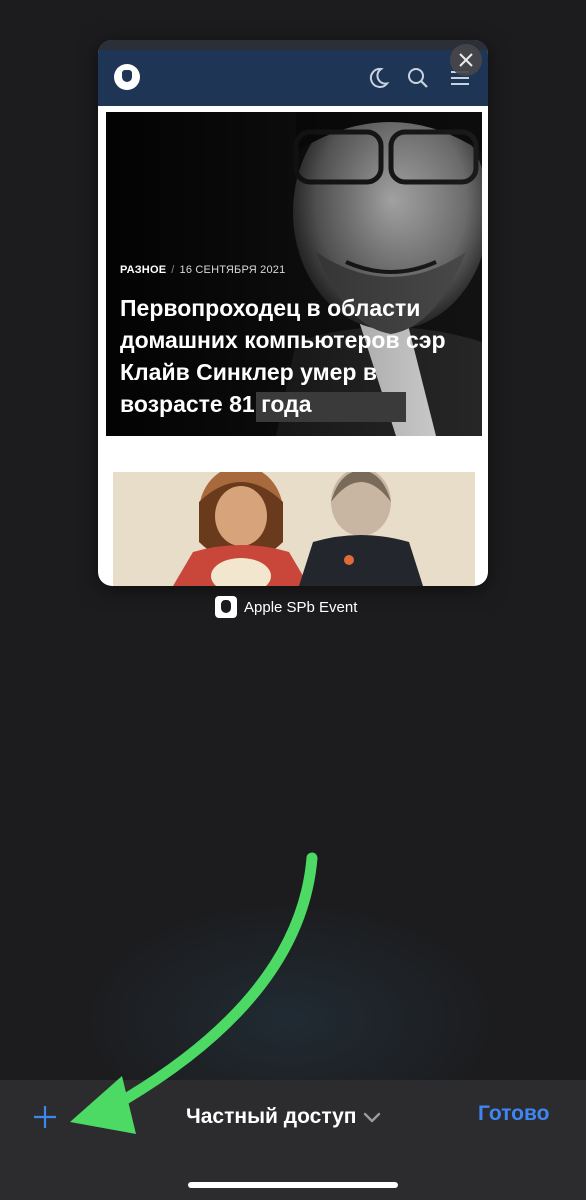 This screenshot has width=586, height=1200. Describe the element at coordinates (143, 270) in the screenshot. I see `article-category: РАЗНОЕ` at that location.